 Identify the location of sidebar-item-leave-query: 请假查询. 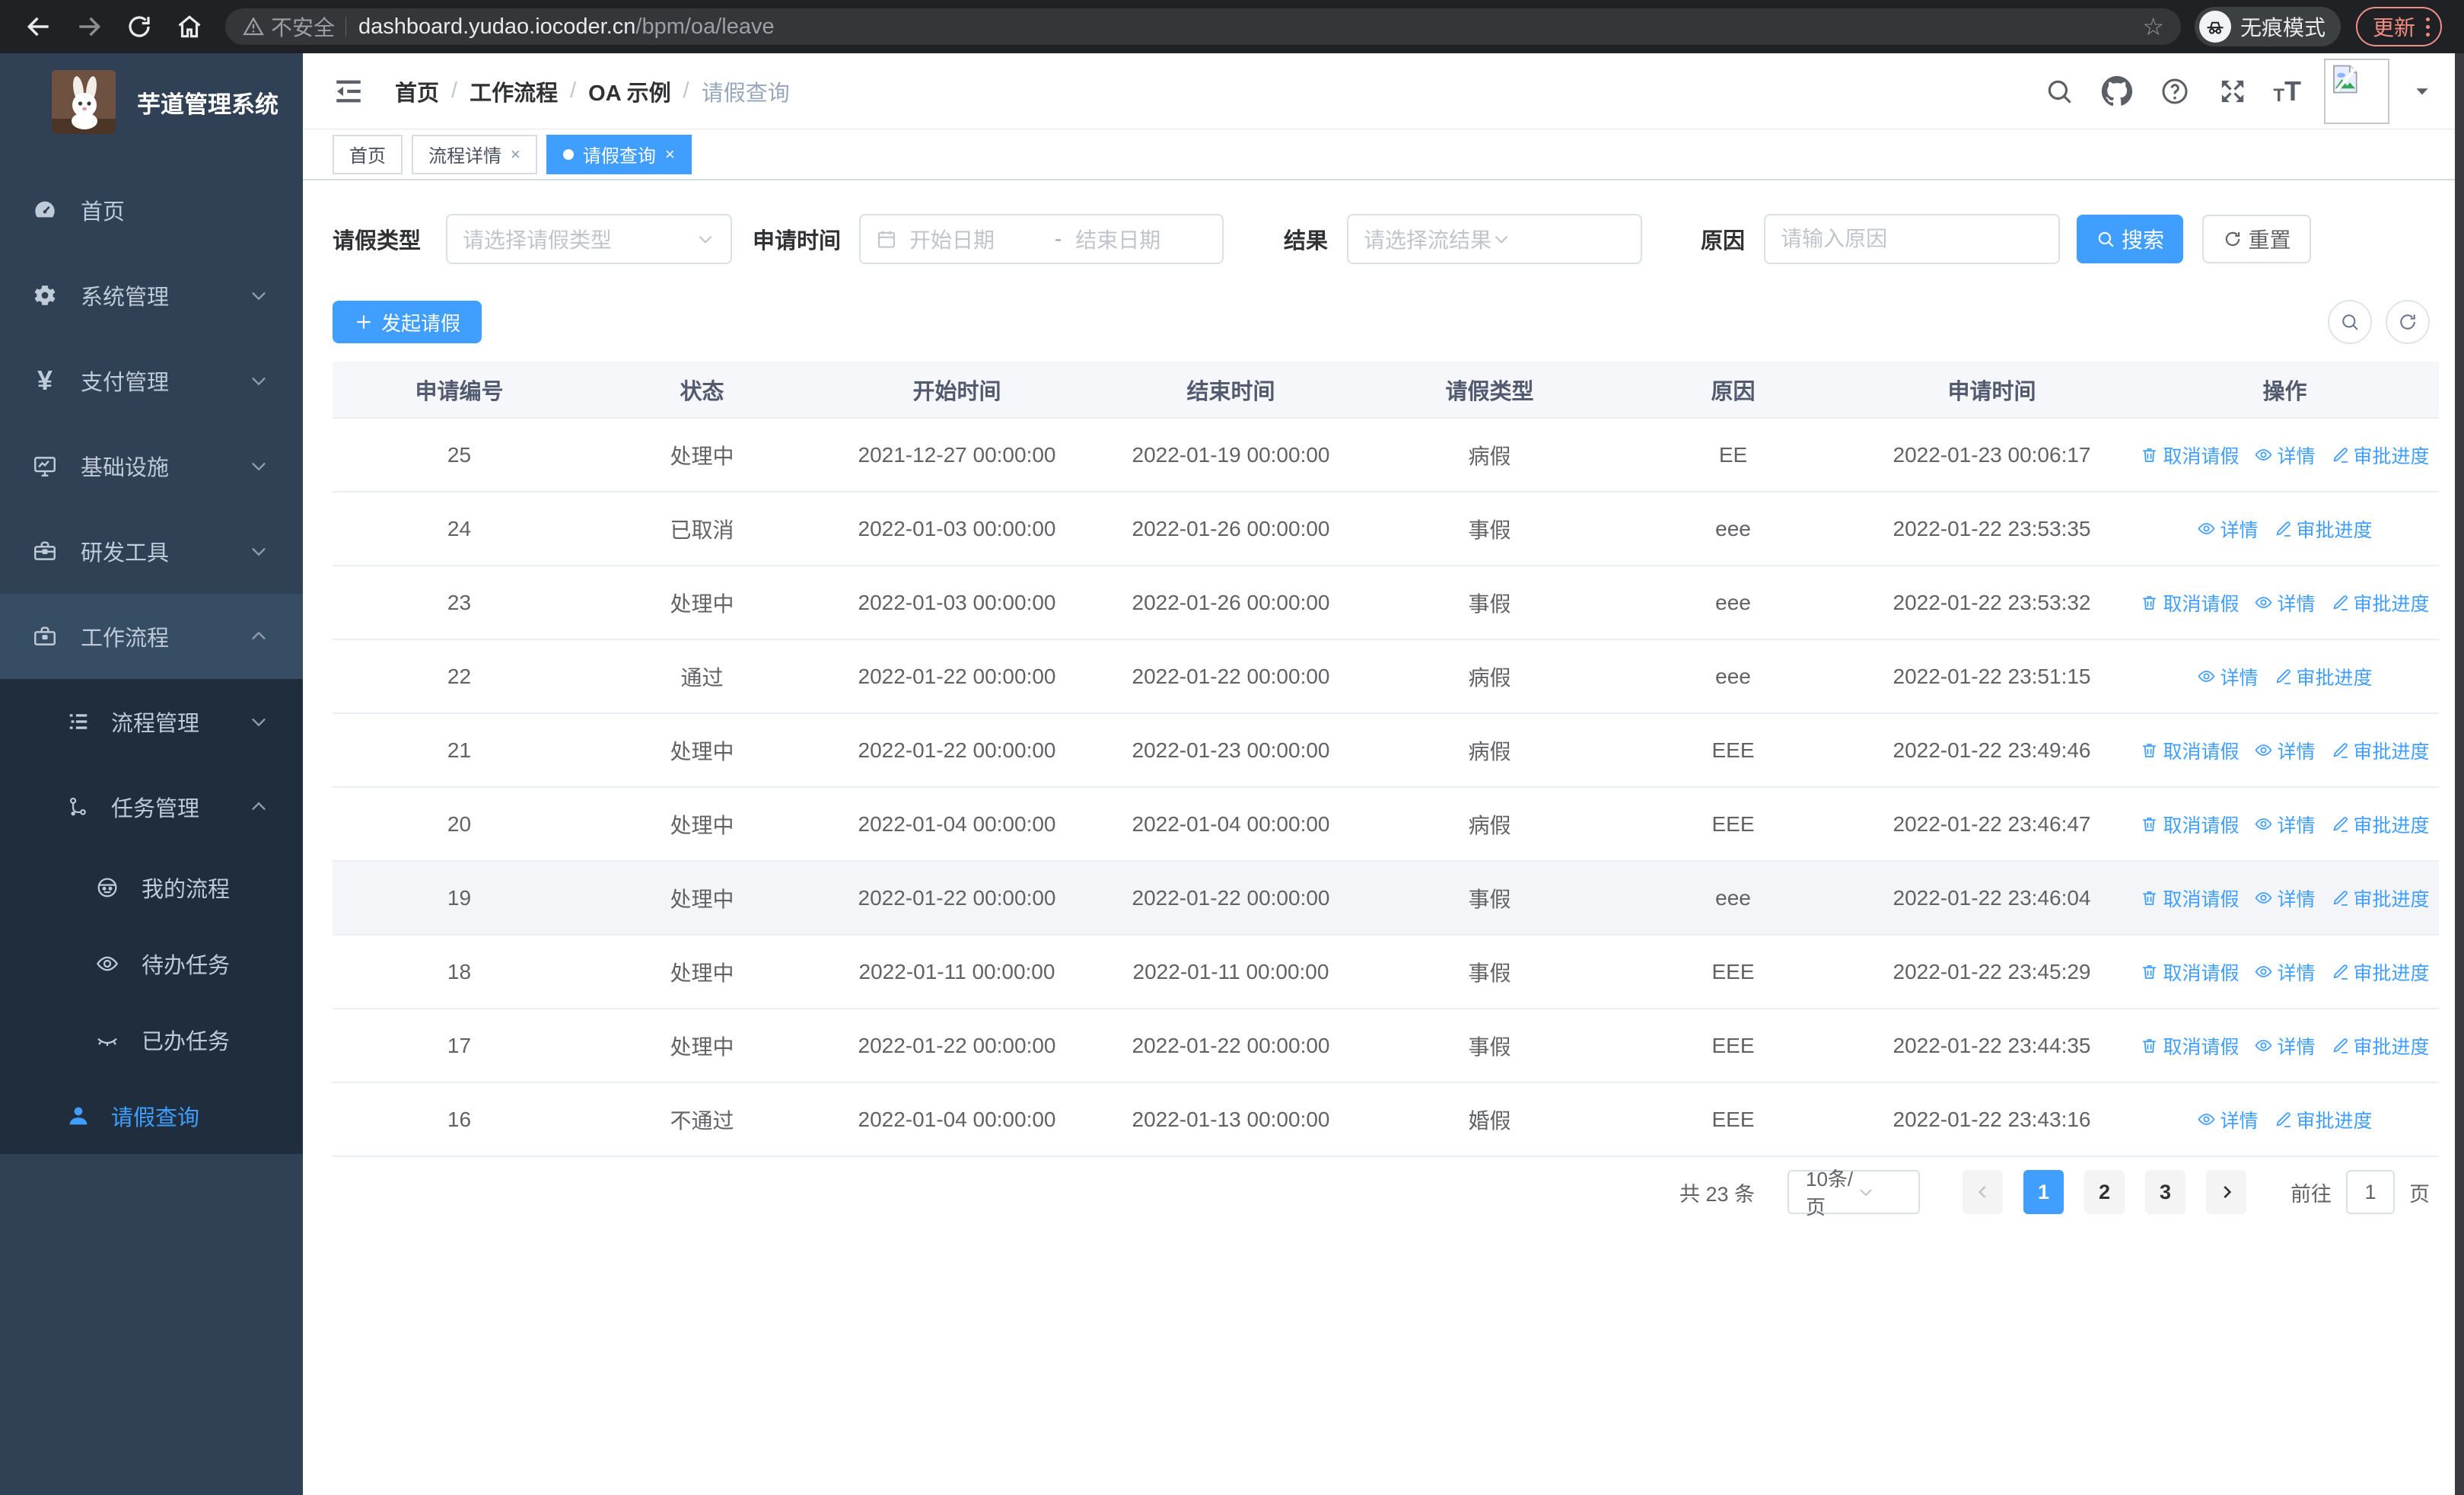
(151, 1116).